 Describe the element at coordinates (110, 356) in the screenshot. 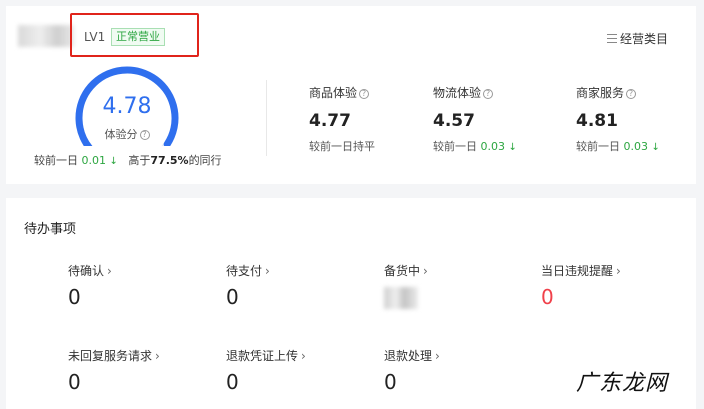

I see `todo-label: 未回复服务请求` at that location.